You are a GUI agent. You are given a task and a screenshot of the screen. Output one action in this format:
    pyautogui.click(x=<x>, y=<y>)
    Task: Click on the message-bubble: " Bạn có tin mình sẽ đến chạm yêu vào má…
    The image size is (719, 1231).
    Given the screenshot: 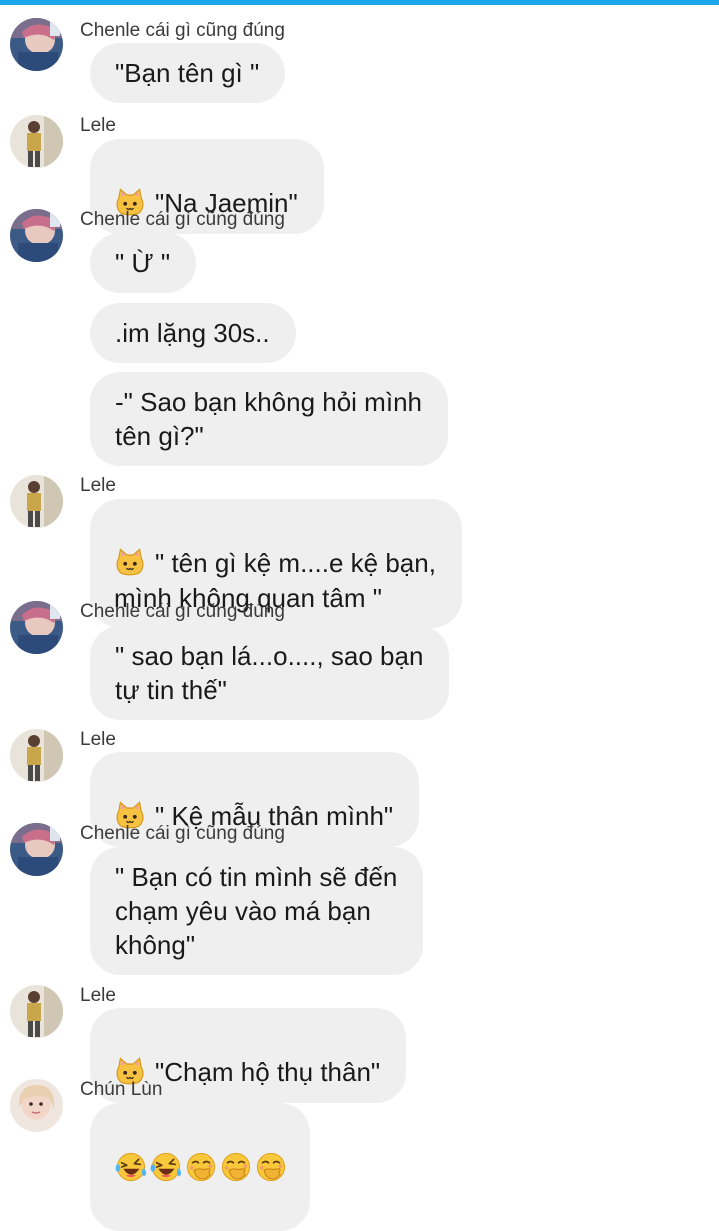 What is the action you would take?
    pyautogui.click(x=257, y=911)
    